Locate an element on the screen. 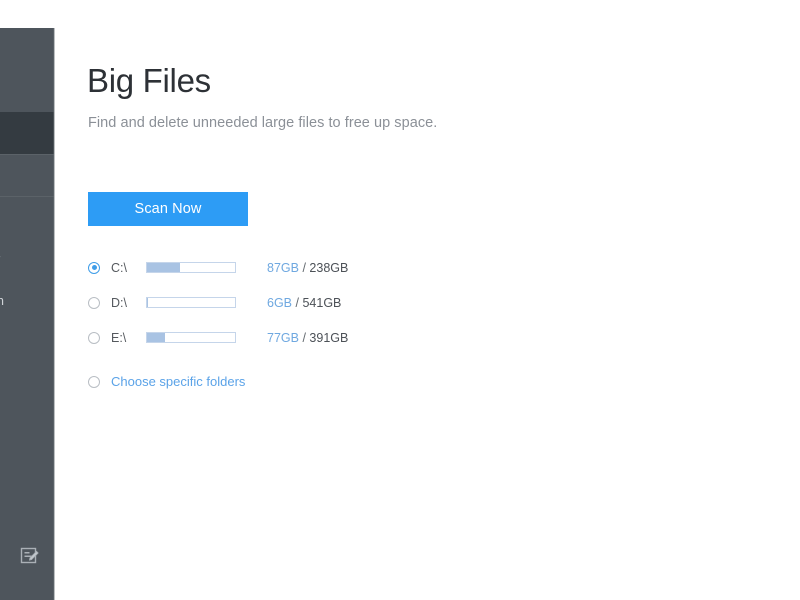 This screenshot has height=600, width=800. drive-usage-bar-e is located at coordinates (191, 337).